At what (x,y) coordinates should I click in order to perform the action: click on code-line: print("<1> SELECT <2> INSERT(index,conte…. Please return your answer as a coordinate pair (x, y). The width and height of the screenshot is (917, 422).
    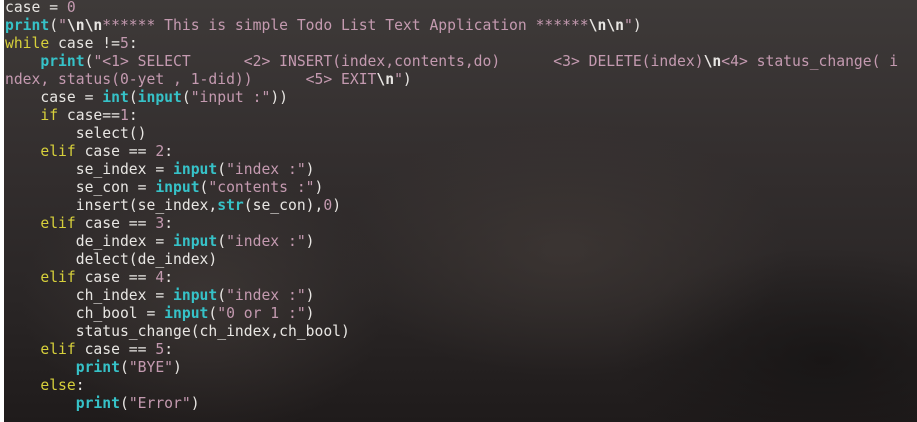
    Looking at the image, I should click on (451, 62).